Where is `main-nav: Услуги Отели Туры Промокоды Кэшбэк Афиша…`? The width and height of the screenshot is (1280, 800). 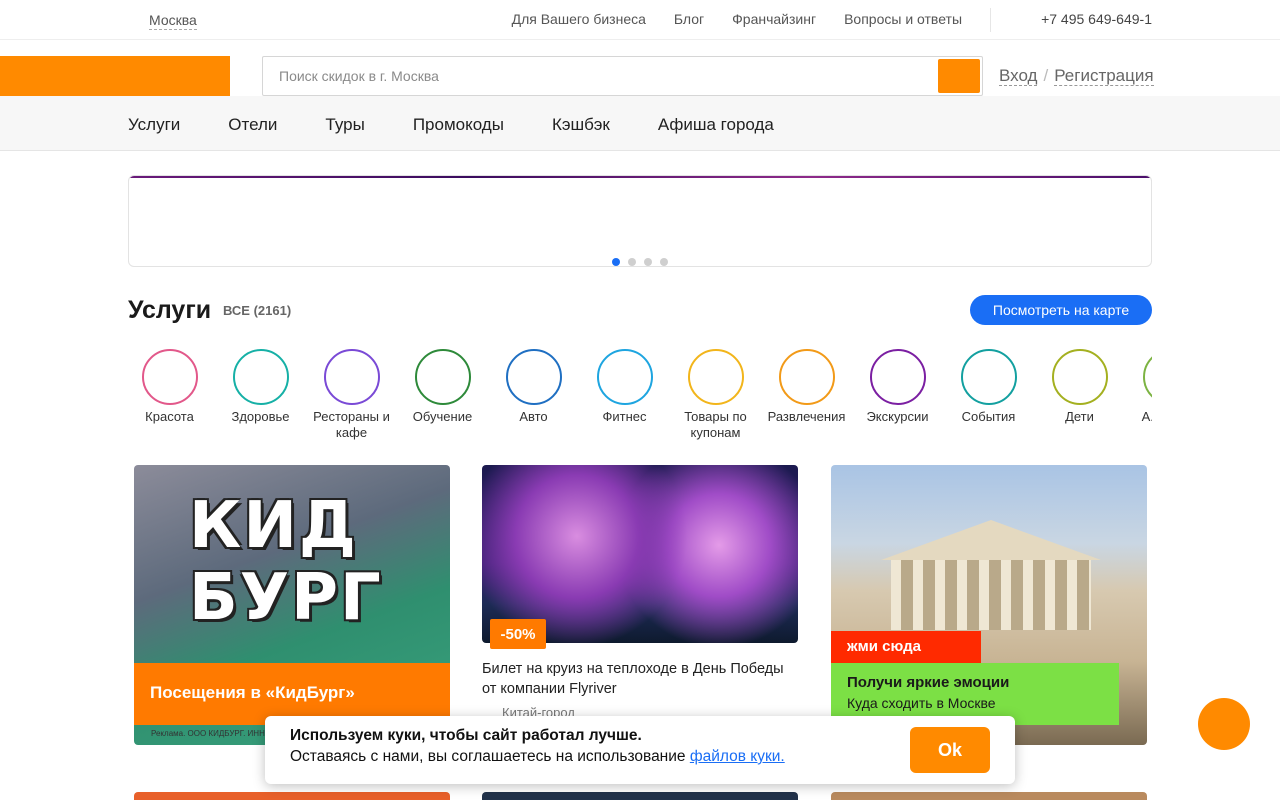
main-nav: Услуги Отели Туры Промокоды Кэшбэк Афиша… is located at coordinates (640, 123).